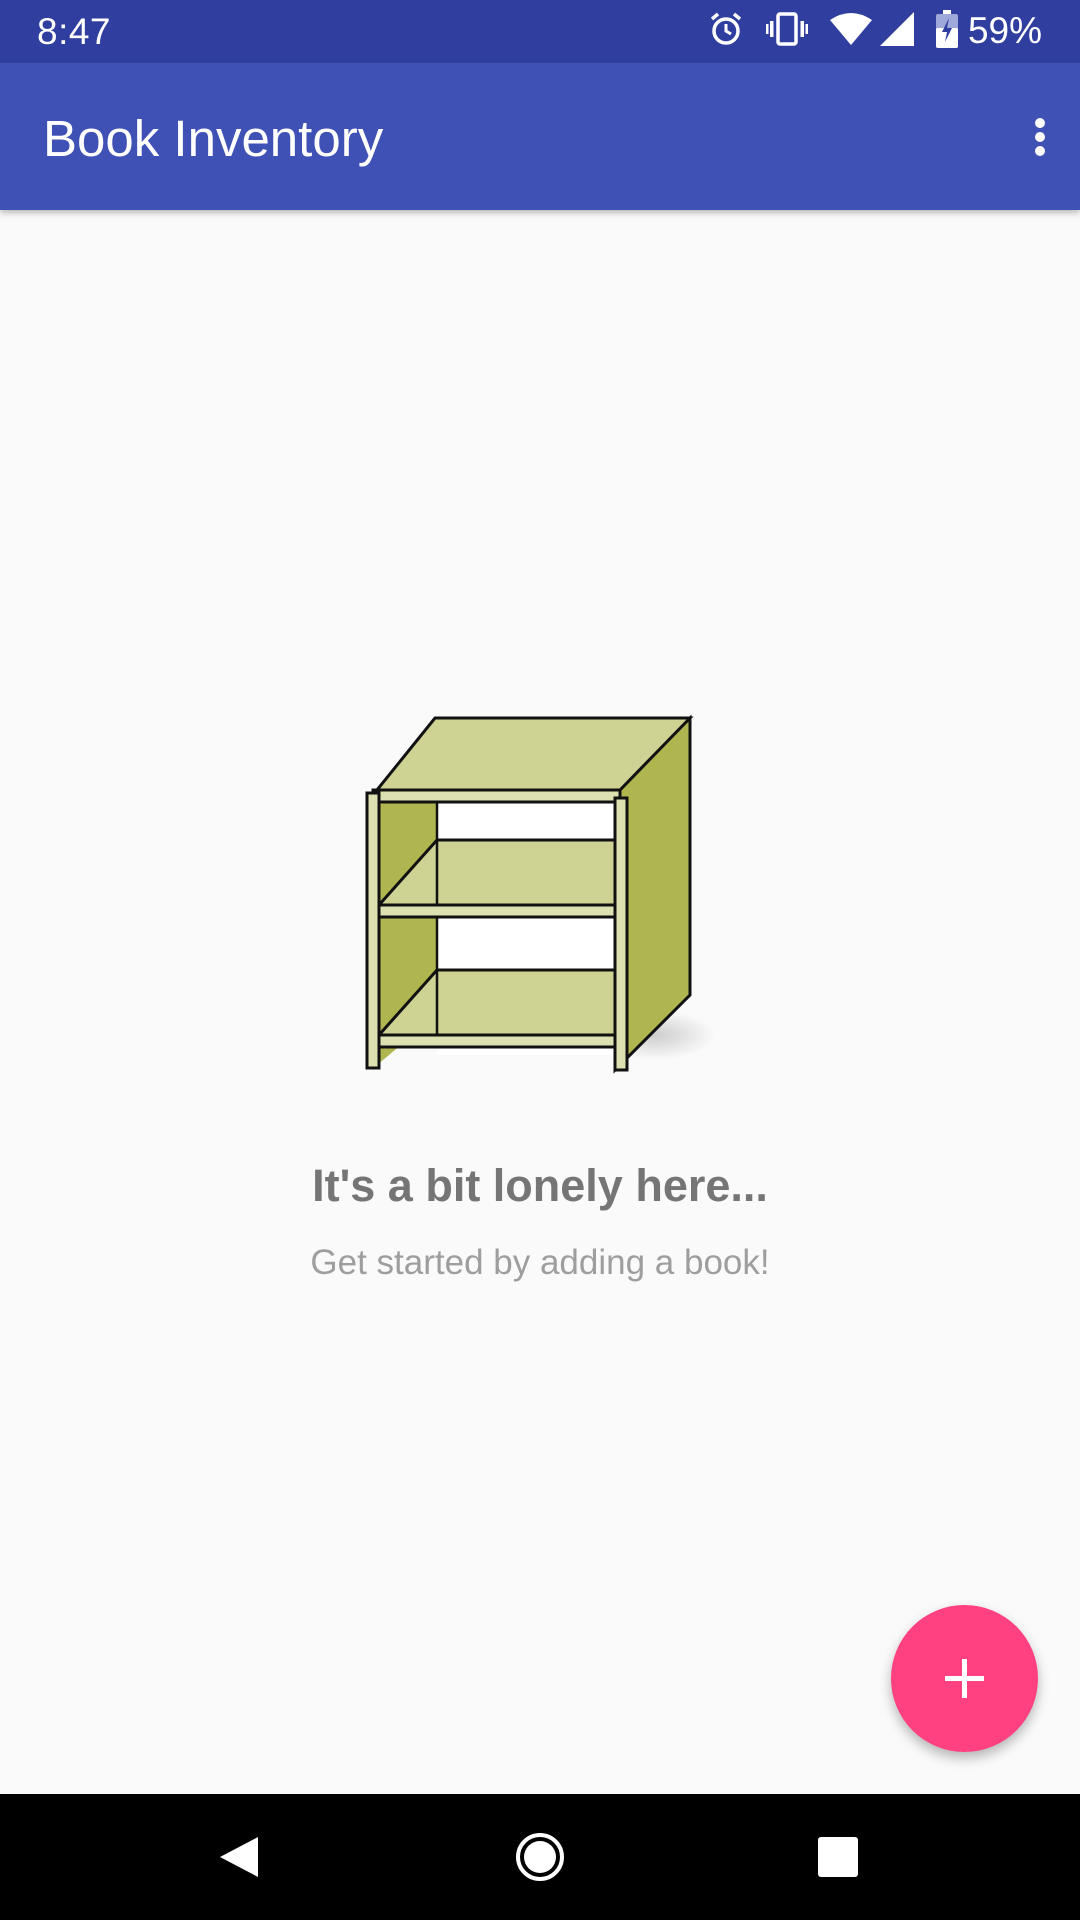 The width and height of the screenshot is (1080, 1920). I want to click on home-button, so click(540, 1857).